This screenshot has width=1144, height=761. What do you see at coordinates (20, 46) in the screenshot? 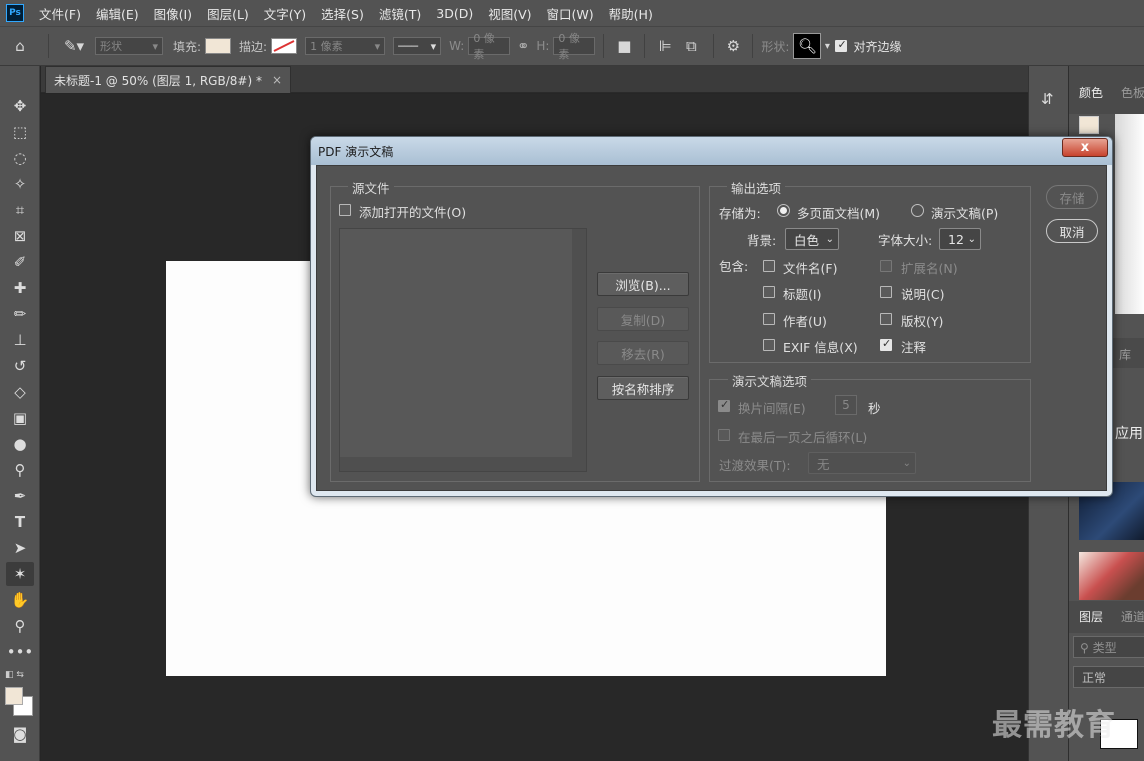
I see `home-icon: ⌂` at bounding box center [20, 46].